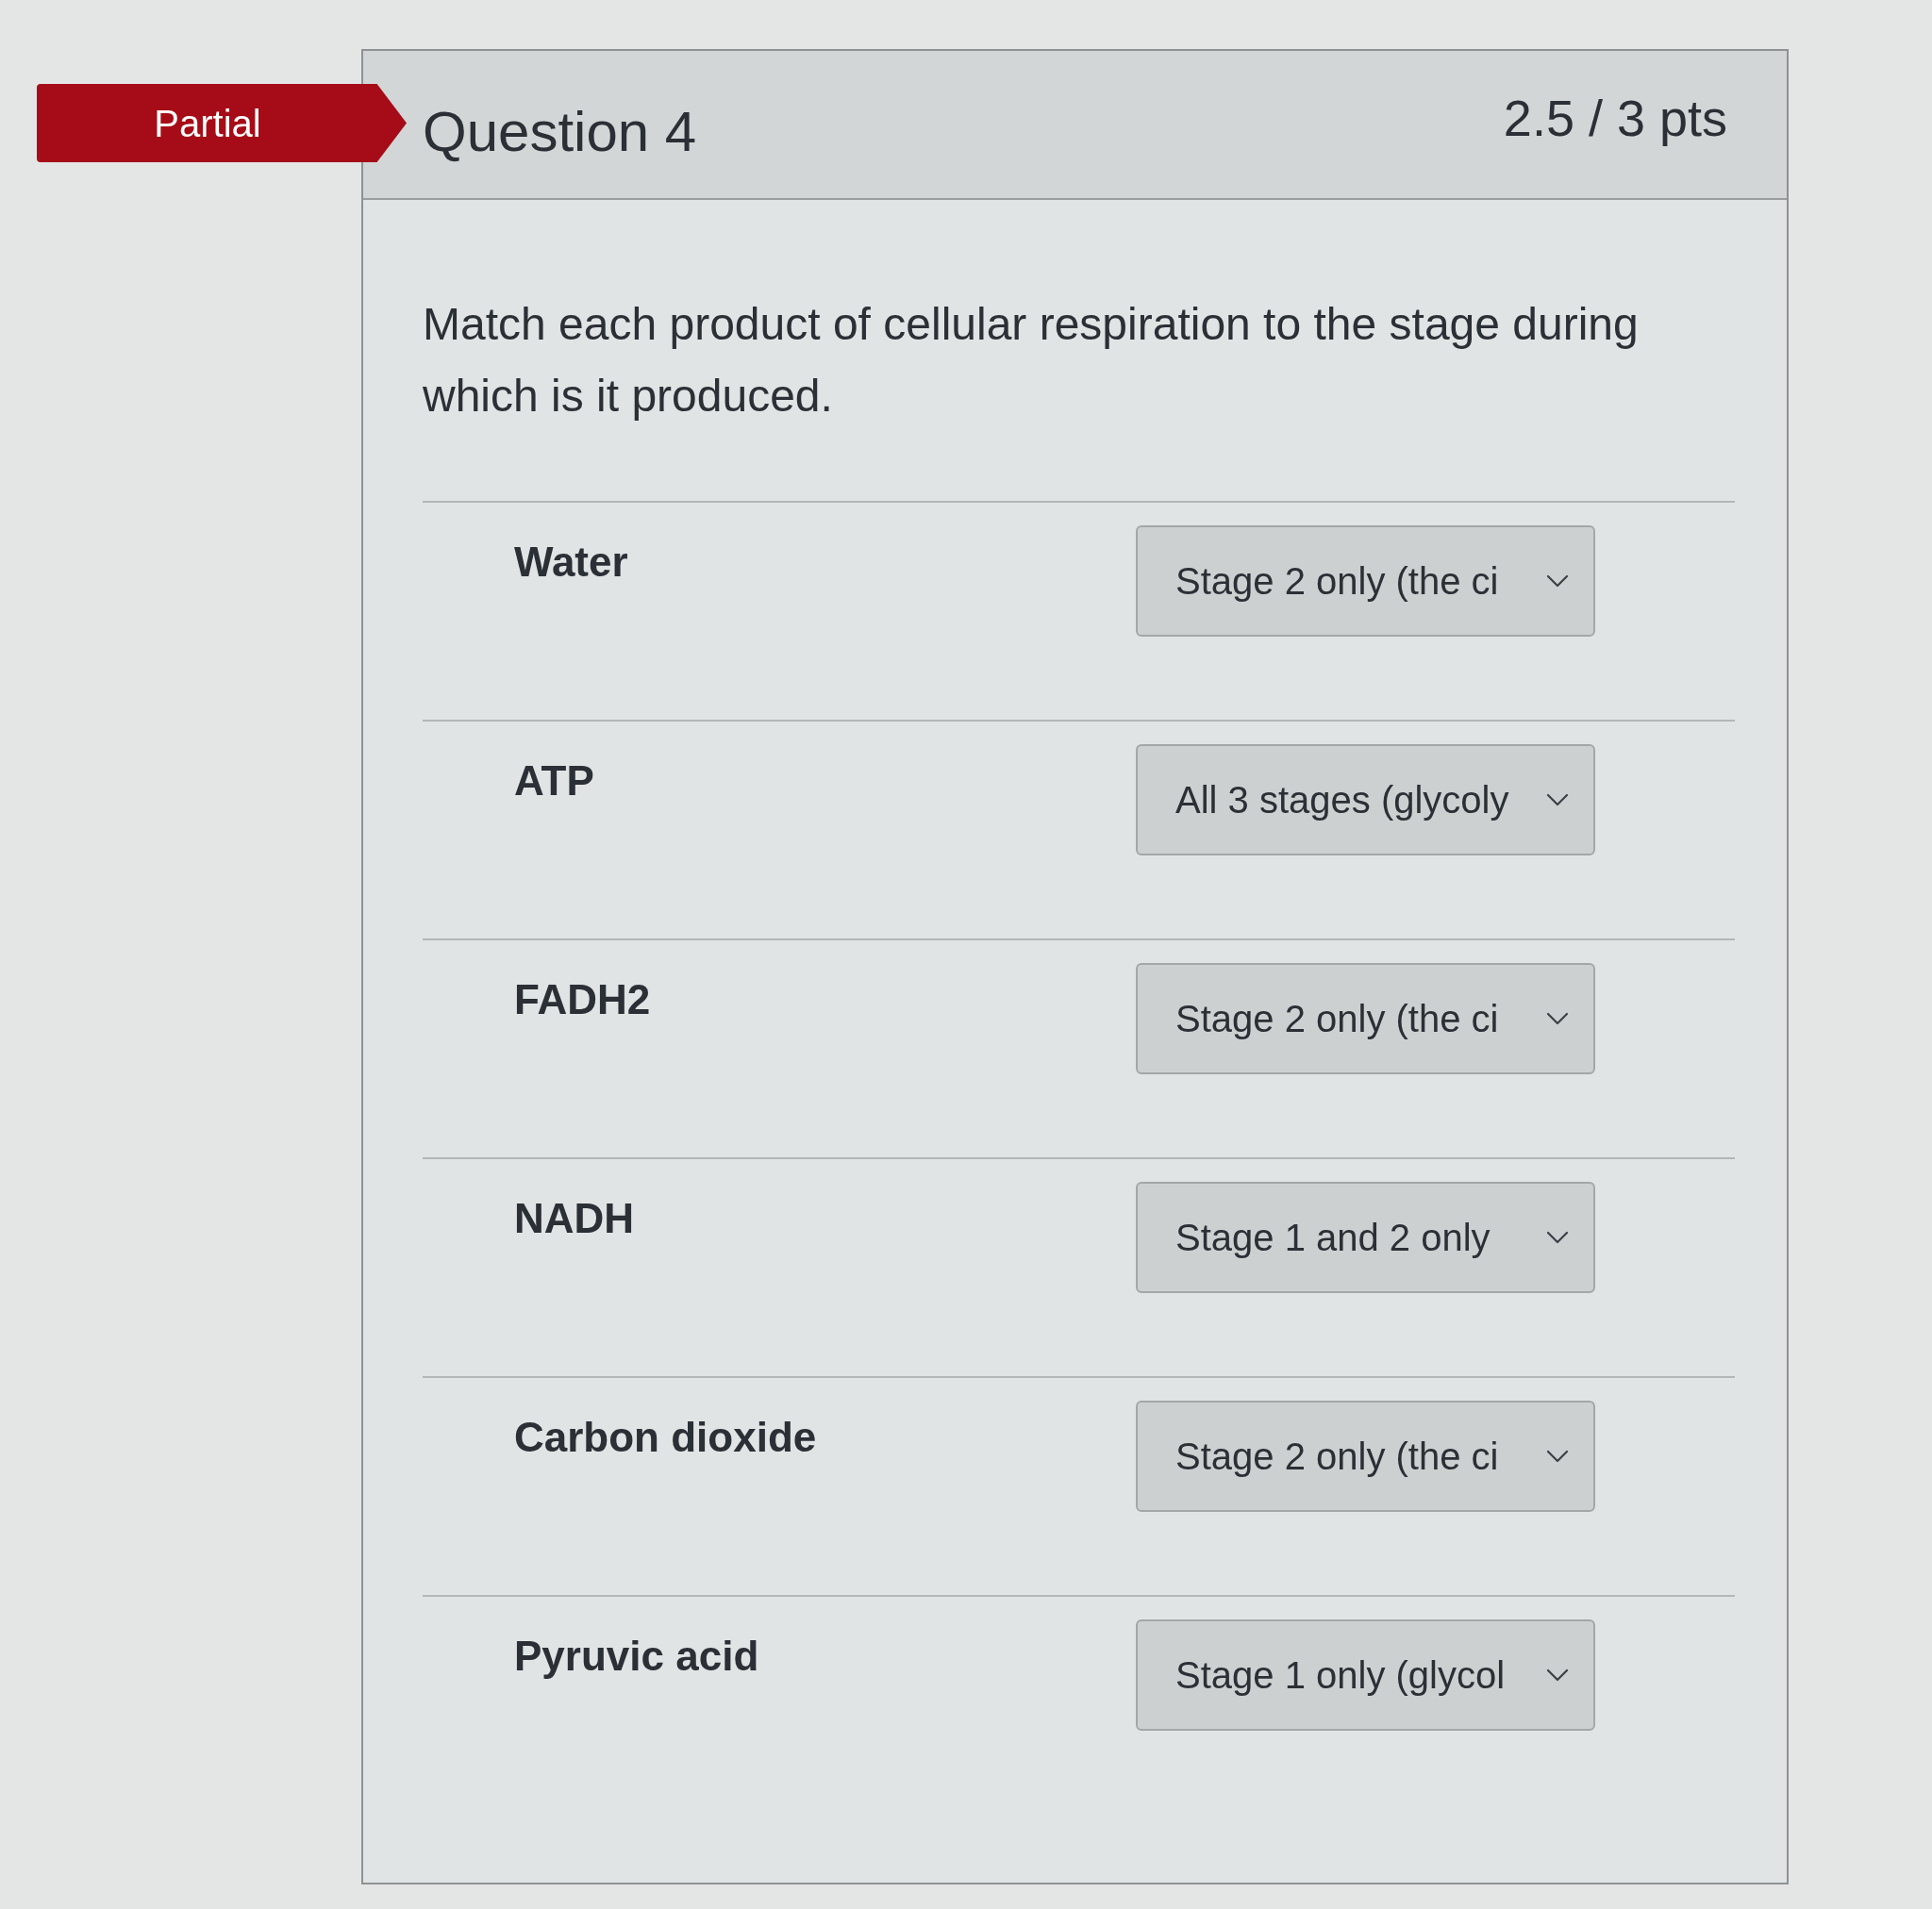 The width and height of the screenshot is (1932, 1909). Describe the element at coordinates (637, 1656) in the screenshot. I see `term-label: Pyruvic acid` at that location.